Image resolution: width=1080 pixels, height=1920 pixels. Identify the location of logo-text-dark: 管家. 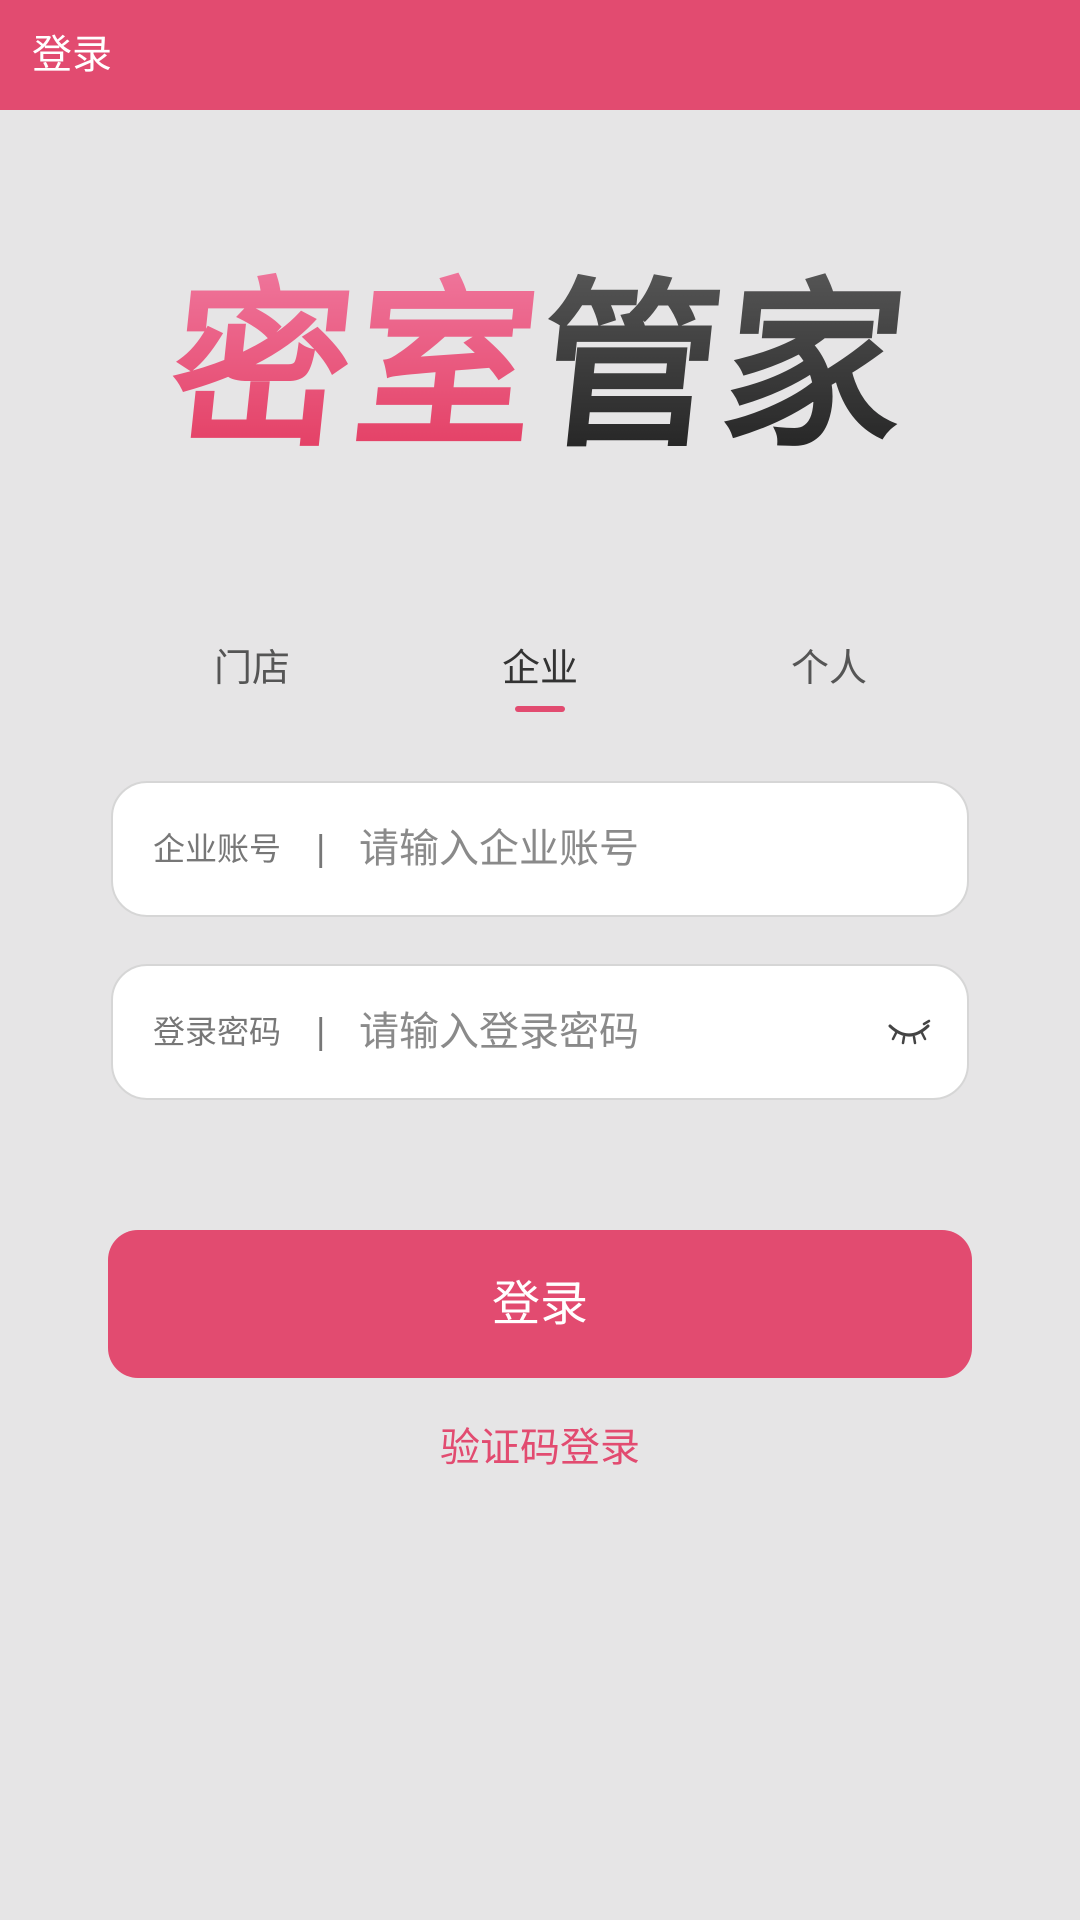
(724, 367).